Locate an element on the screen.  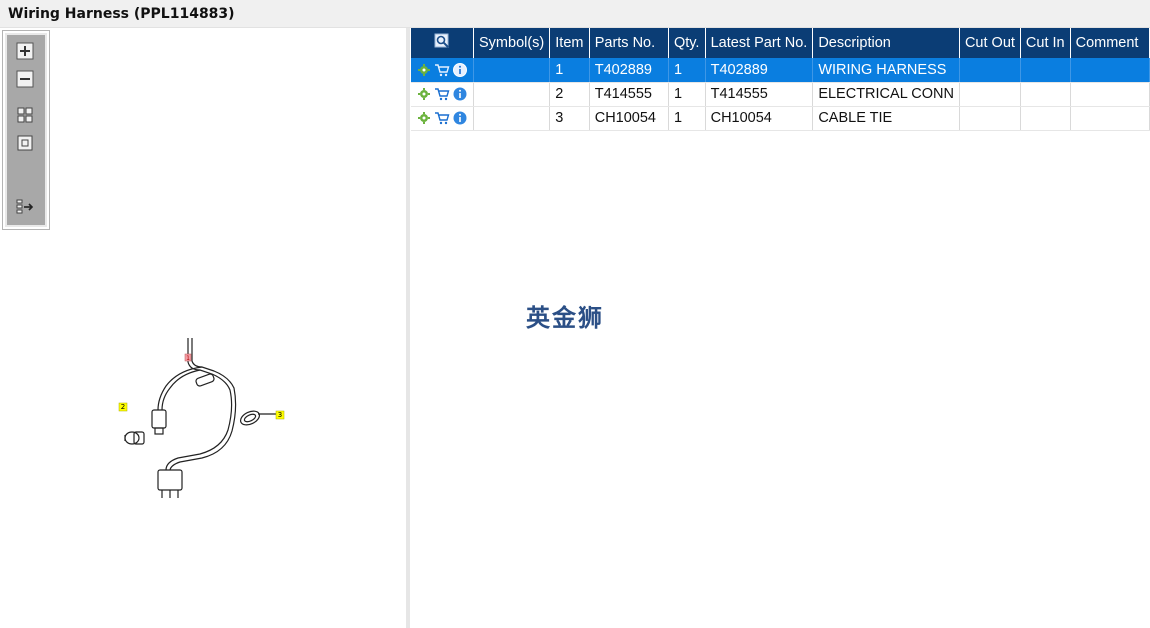
cell-latest-part-no: CH10054 is located at coordinates (759, 118).